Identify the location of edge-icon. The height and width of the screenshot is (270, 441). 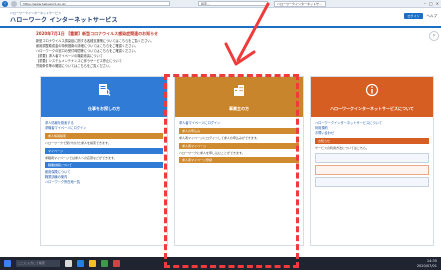
(80, 263).